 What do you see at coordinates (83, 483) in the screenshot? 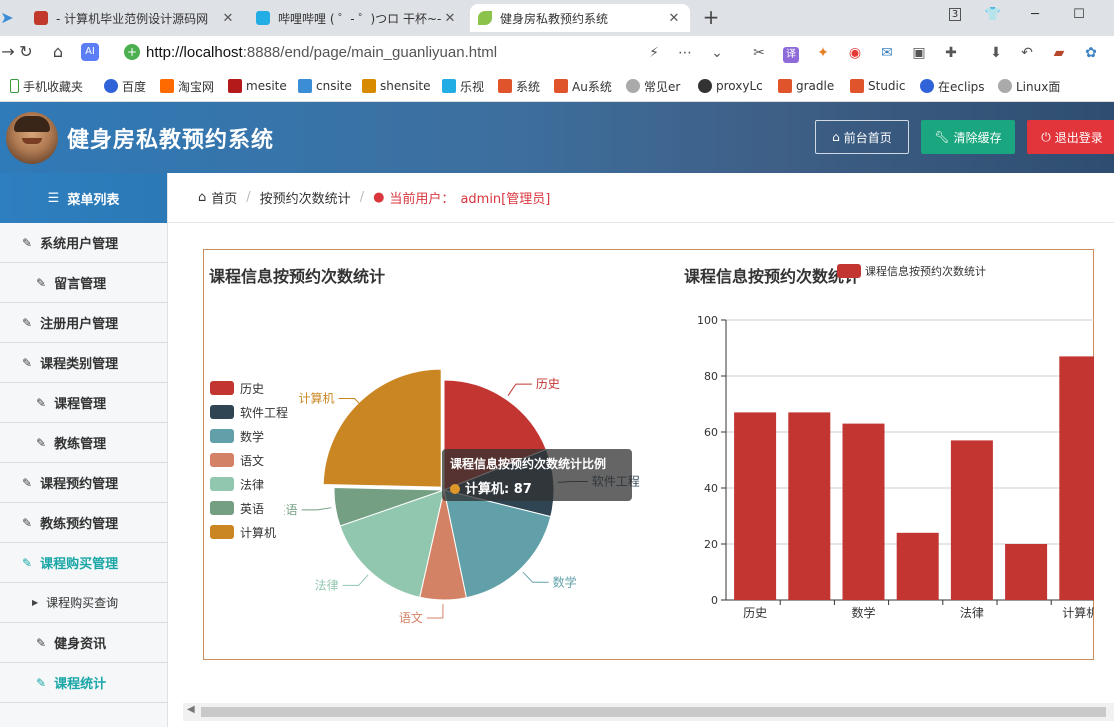
I see `sidebar-item-course-bookings: ✎ 课程预约管理` at bounding box center [83, 483].